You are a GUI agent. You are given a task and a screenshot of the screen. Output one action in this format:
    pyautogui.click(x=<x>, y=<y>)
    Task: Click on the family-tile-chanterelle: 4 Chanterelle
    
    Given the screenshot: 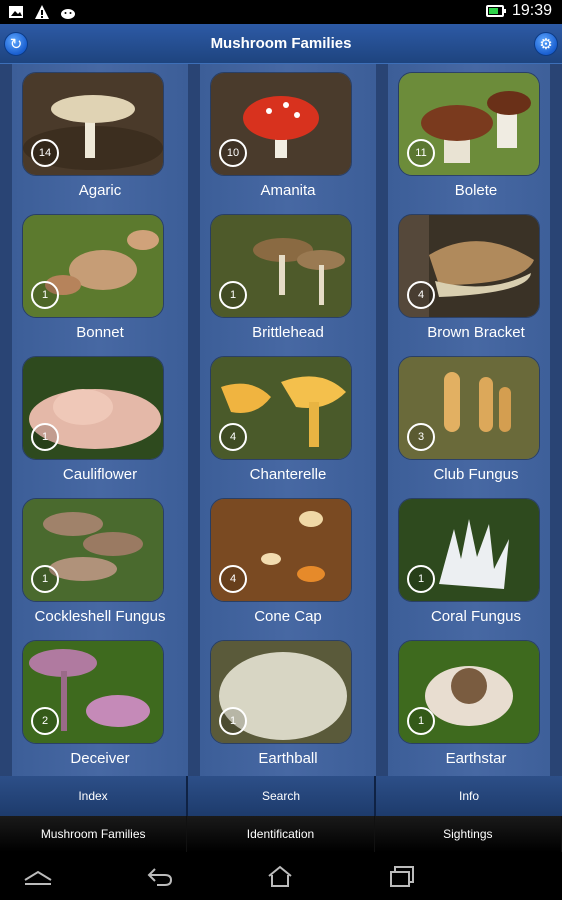 What is the action you would take?
    pyautogui.click(x=288, y=419)
    